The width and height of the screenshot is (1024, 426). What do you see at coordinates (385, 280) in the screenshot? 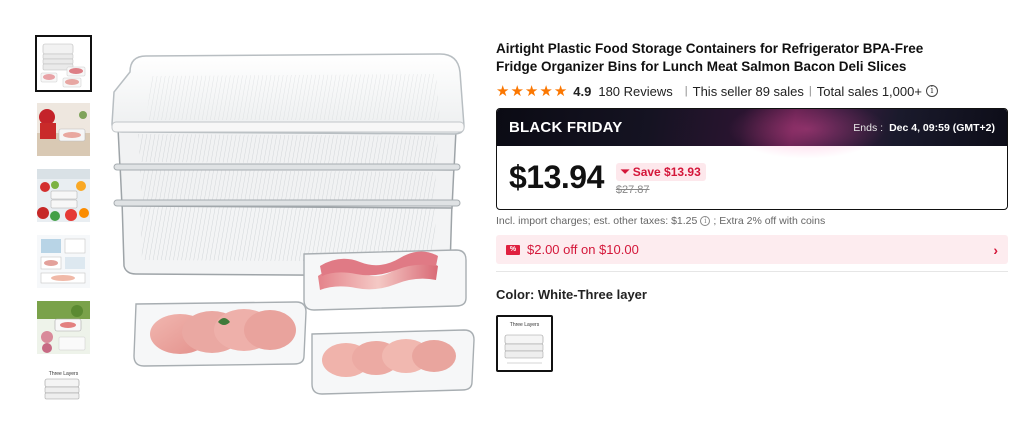
I see `tray-bacon` at bounding box center [385, 280].